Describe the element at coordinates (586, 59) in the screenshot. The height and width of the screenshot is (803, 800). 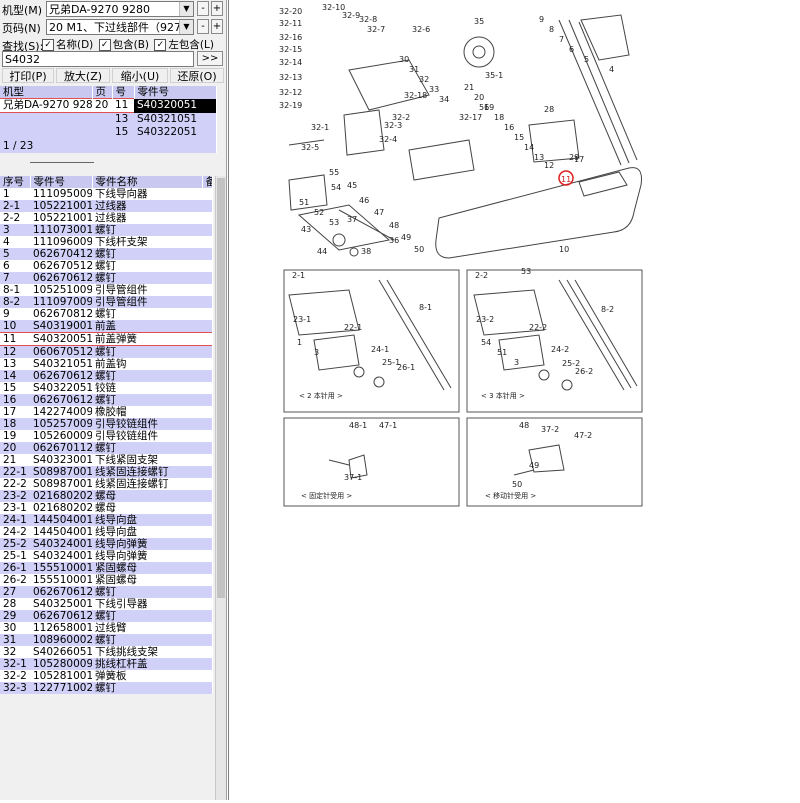
I see `diagram-label: 5` at that location.